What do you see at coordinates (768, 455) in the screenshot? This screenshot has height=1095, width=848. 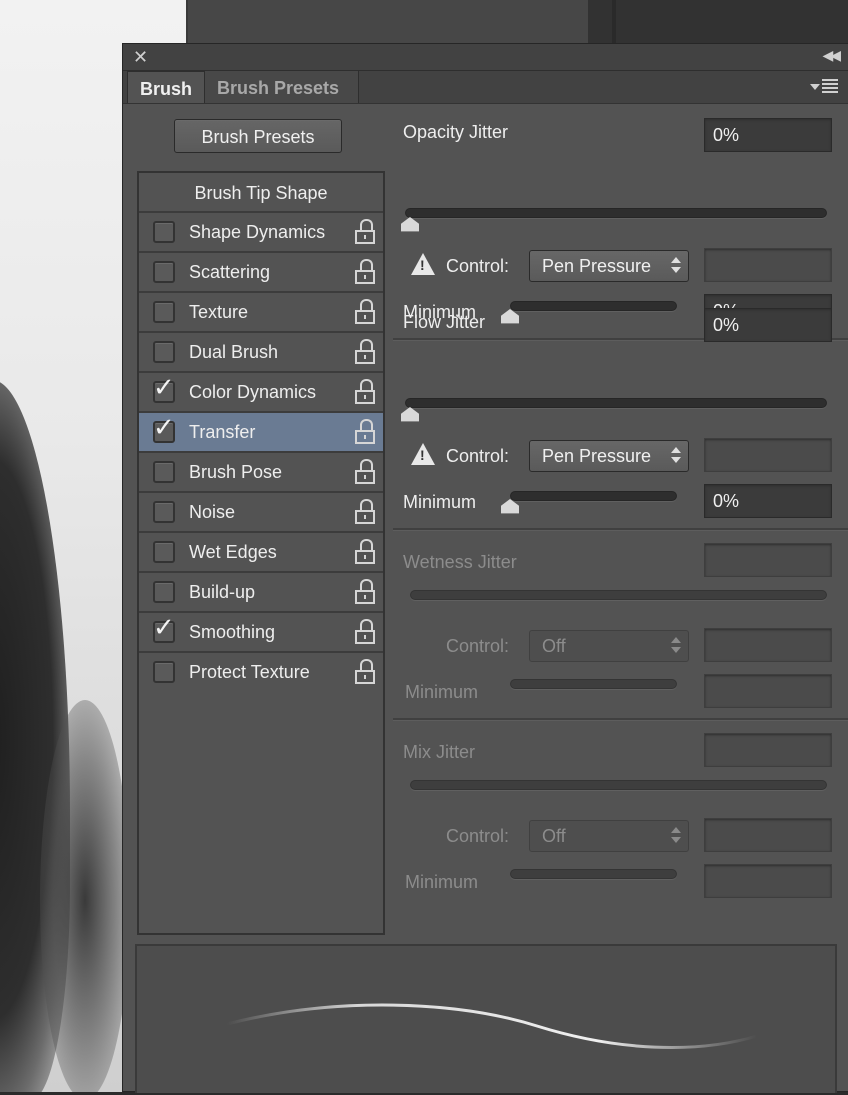 I see `flow-control-field` at bounding box center [768, 455].